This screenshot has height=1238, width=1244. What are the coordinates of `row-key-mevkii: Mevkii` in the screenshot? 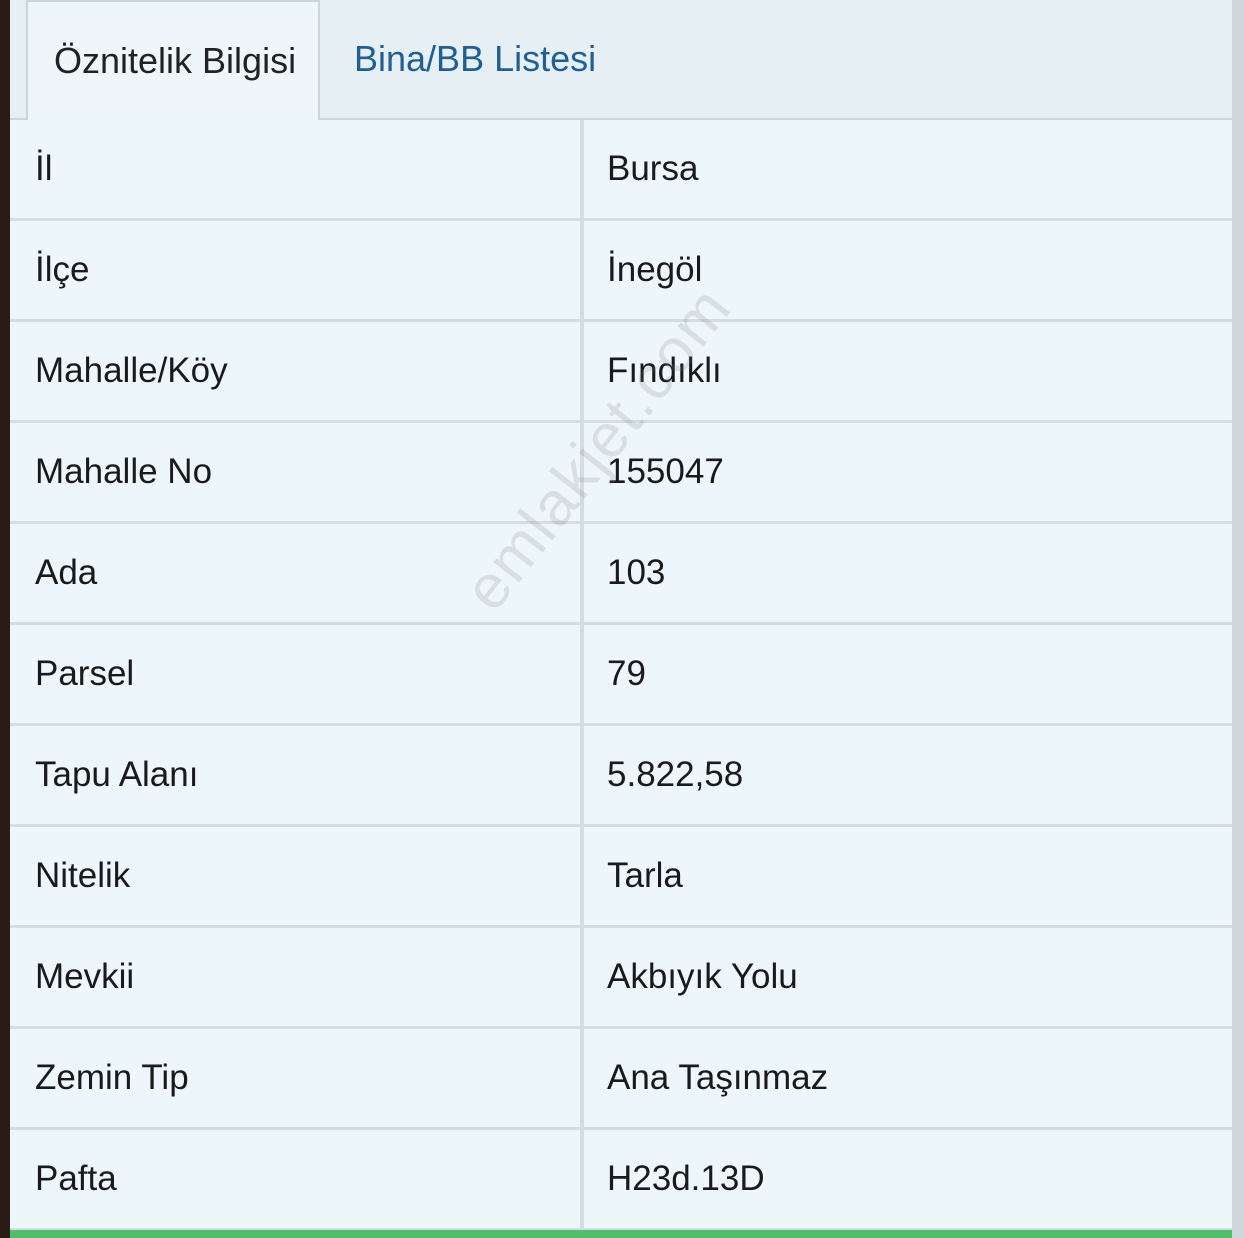 It's located at (297, 977).